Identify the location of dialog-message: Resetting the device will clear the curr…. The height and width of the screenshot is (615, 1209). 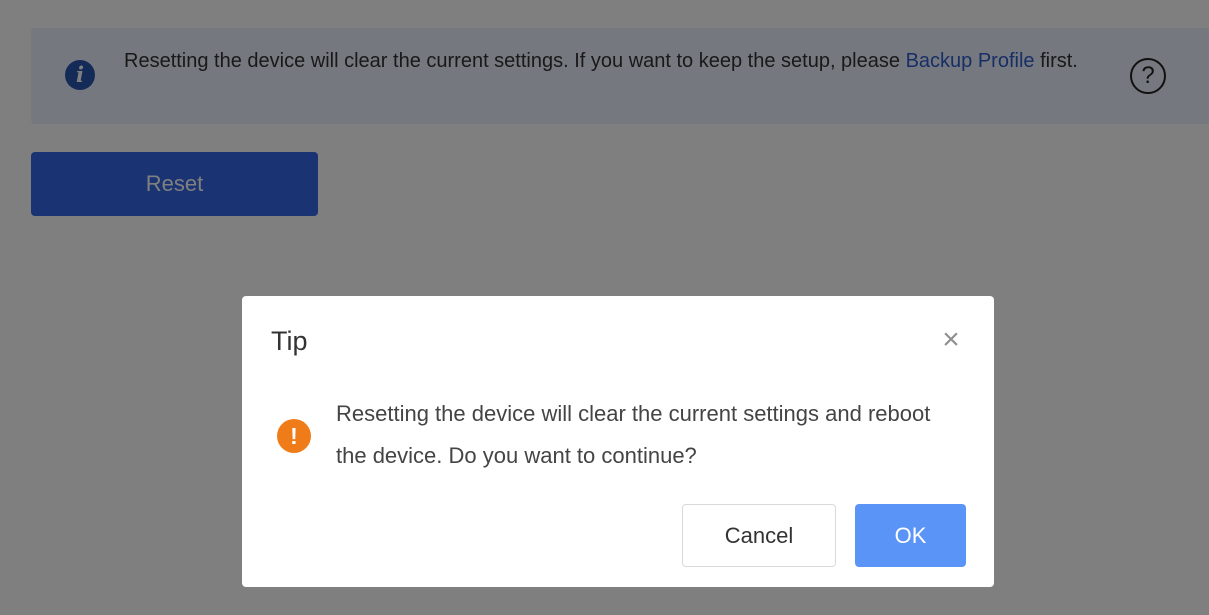
(633, 434).